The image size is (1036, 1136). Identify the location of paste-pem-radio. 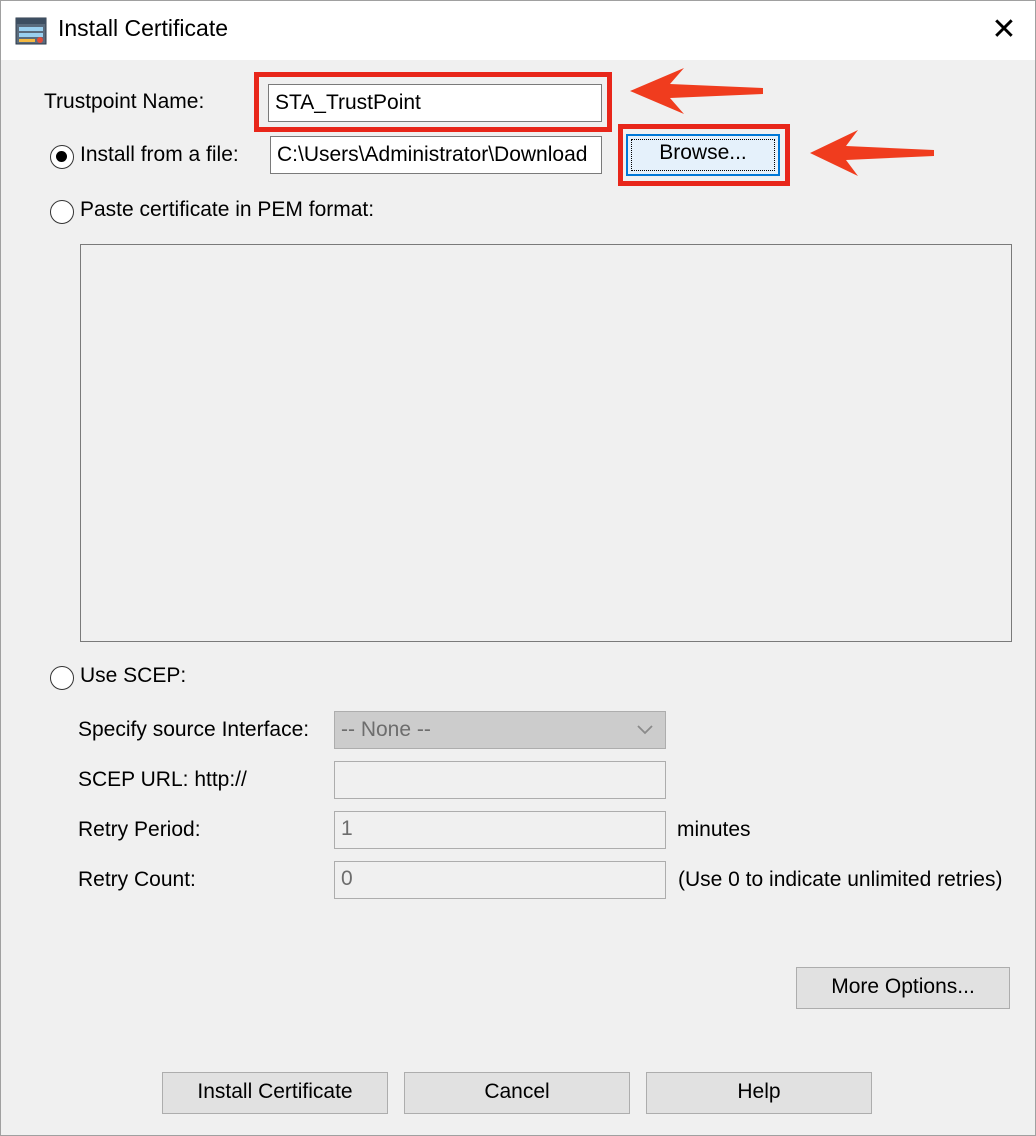
(62, 212).